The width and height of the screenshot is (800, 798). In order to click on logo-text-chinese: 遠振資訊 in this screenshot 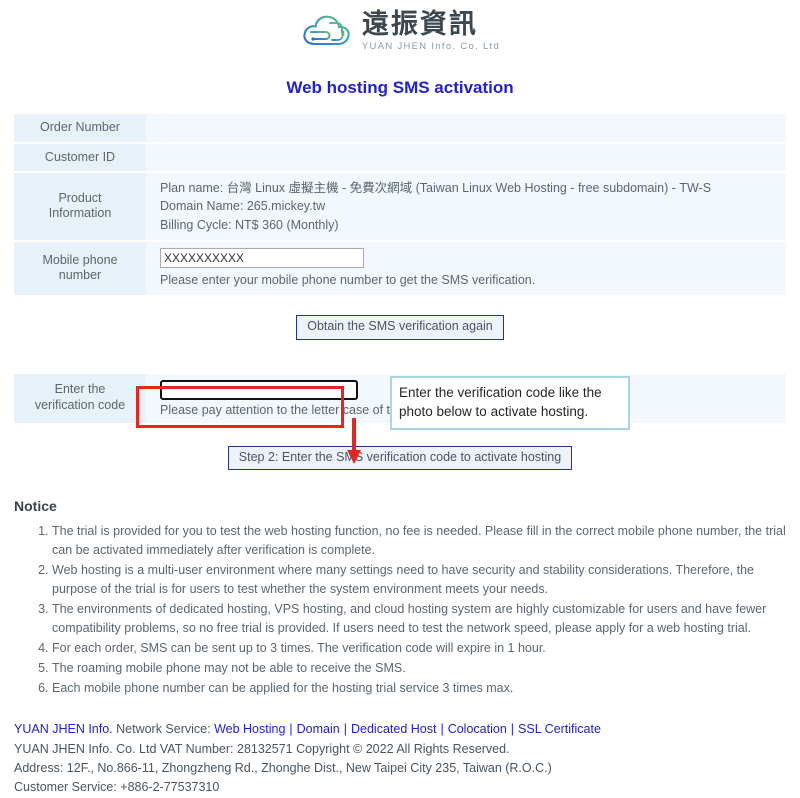, I will do `click(419, 24)`.